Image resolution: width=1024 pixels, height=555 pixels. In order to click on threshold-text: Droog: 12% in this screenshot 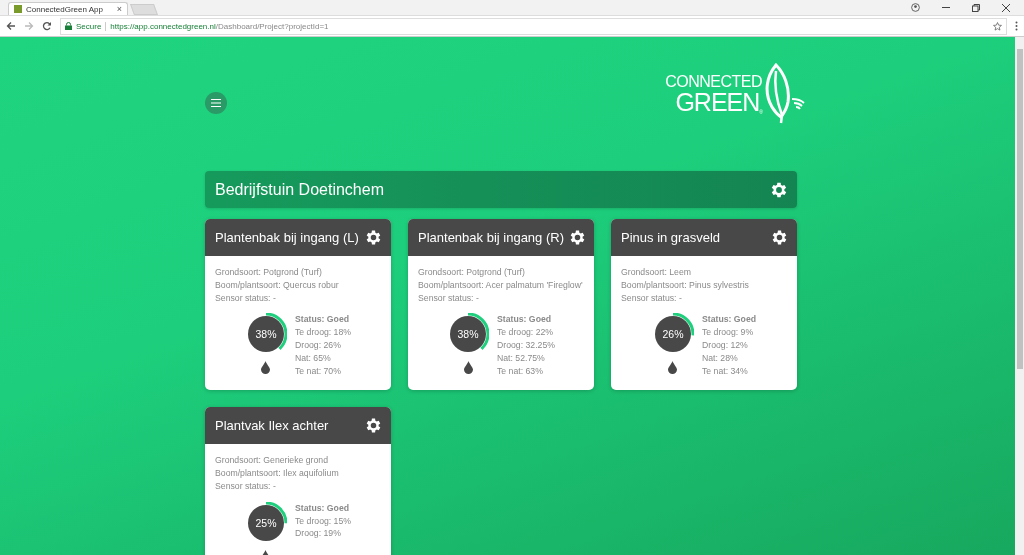, I will do `click(725, 345)`.